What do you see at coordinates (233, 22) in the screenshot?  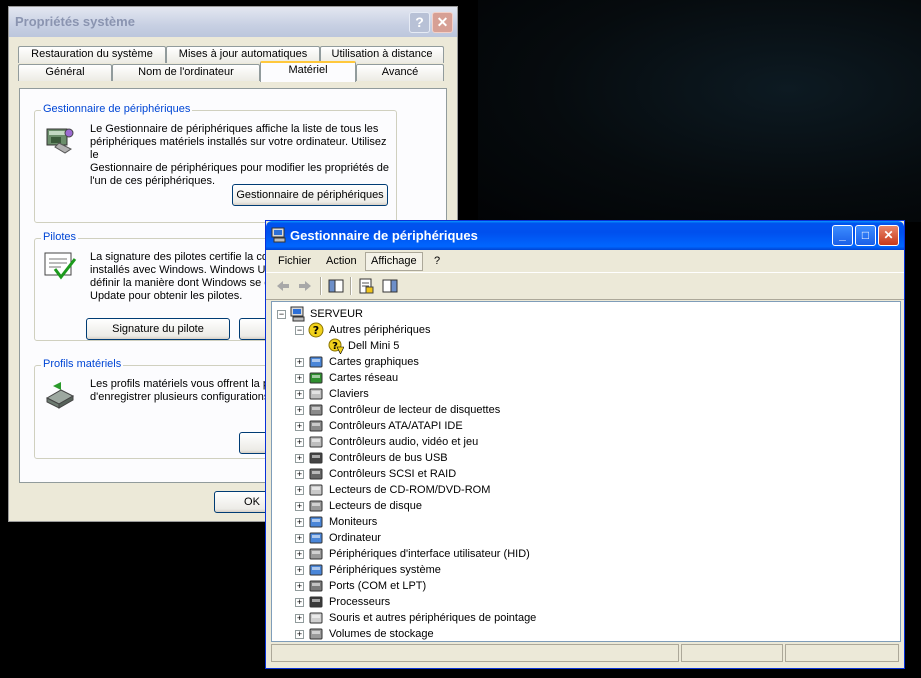 I see `title-bar: Propriétés système ? ✕` at bounding box center [233, 22].